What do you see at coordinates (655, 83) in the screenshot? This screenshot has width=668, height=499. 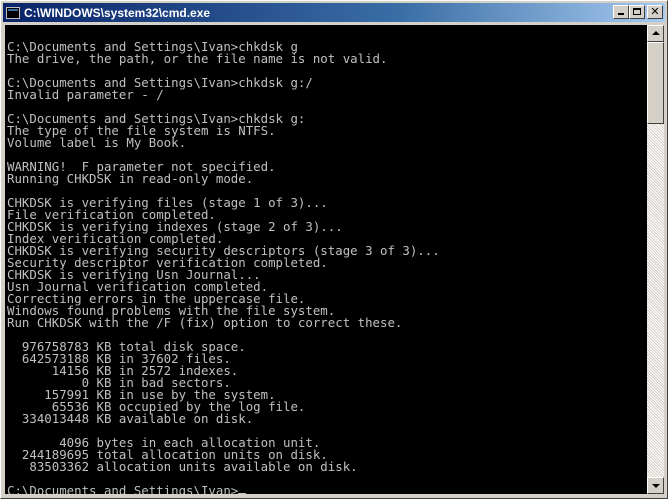 I see `scrollbar-thumb` at bounding box center [655, 83].